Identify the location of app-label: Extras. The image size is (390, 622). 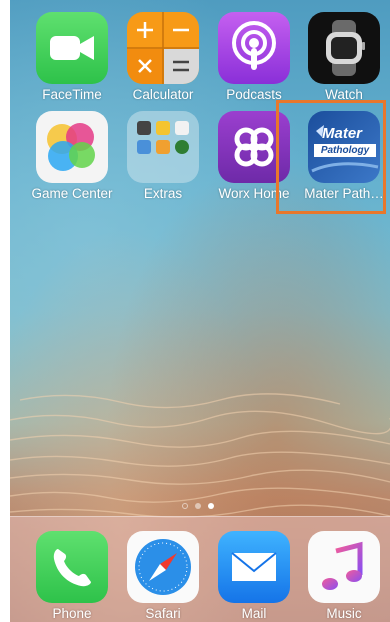
(163, 193).